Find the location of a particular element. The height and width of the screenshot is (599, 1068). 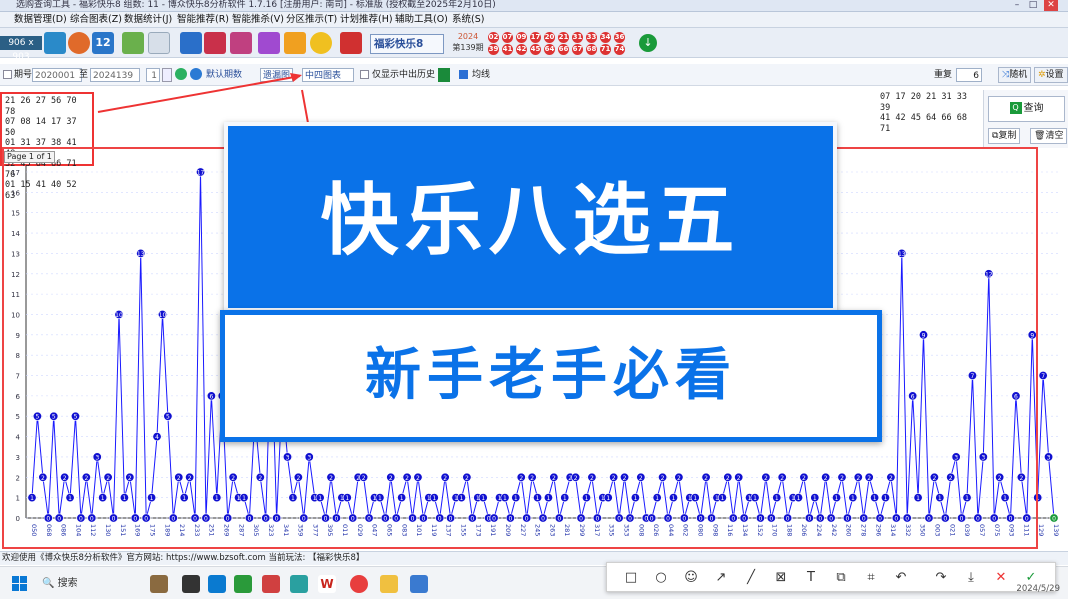

edge-browser-icon is located at coordinates (217, 584).